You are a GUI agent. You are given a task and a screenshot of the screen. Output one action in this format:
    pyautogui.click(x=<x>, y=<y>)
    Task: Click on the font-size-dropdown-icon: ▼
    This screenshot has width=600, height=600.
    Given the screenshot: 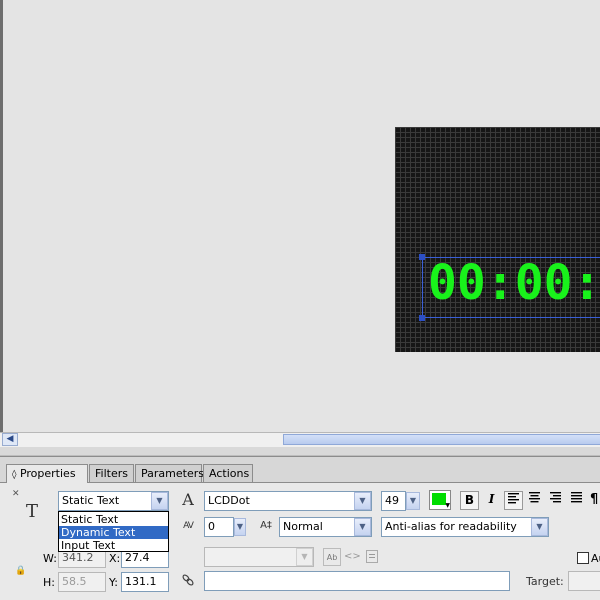 What is the action you would take?
    pyautogui.click(x=413, y=501)
    